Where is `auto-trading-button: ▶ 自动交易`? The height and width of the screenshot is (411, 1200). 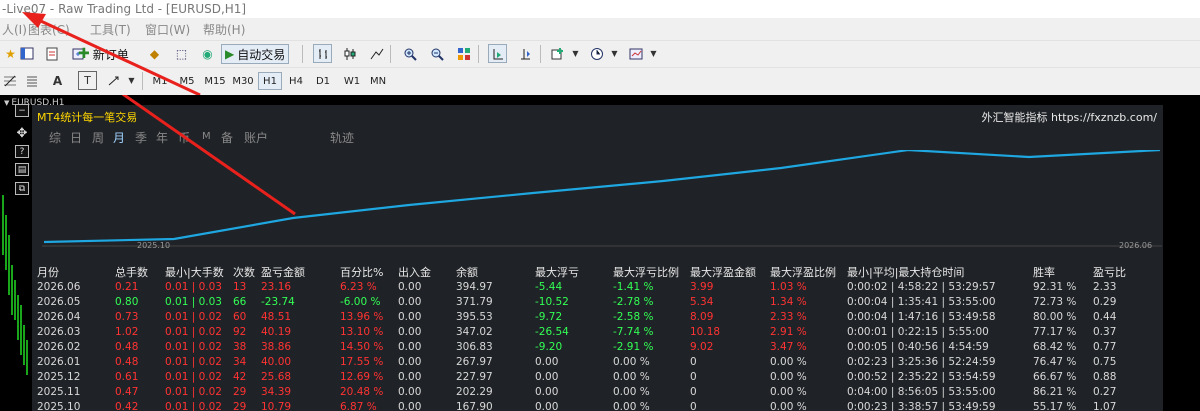 auto-trading-button: ▶ 自动交易 is located at coordinates (255, 54).